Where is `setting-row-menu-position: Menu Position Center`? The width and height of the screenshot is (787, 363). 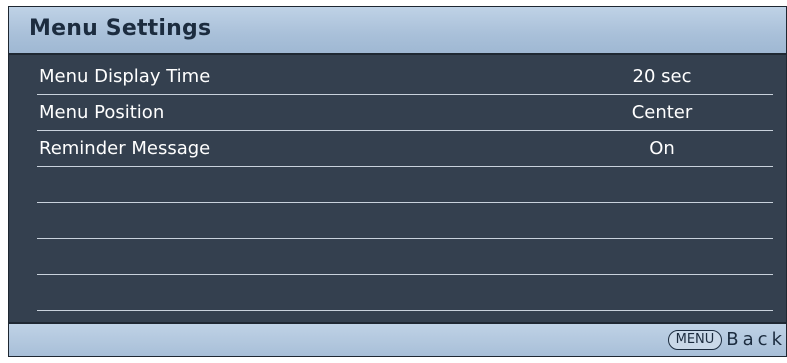 setting-row-menu-position: Menu Position Center is located at coordinates (405, 113).